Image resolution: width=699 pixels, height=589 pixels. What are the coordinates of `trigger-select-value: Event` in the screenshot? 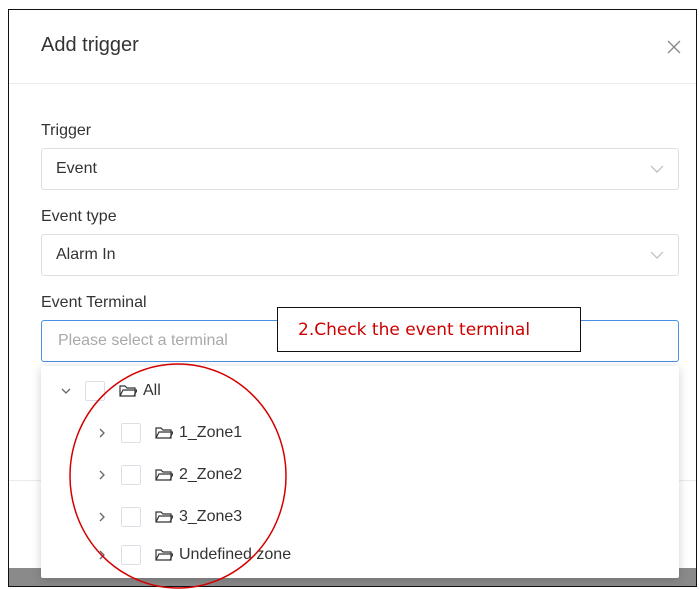 It's located at (76, 168).